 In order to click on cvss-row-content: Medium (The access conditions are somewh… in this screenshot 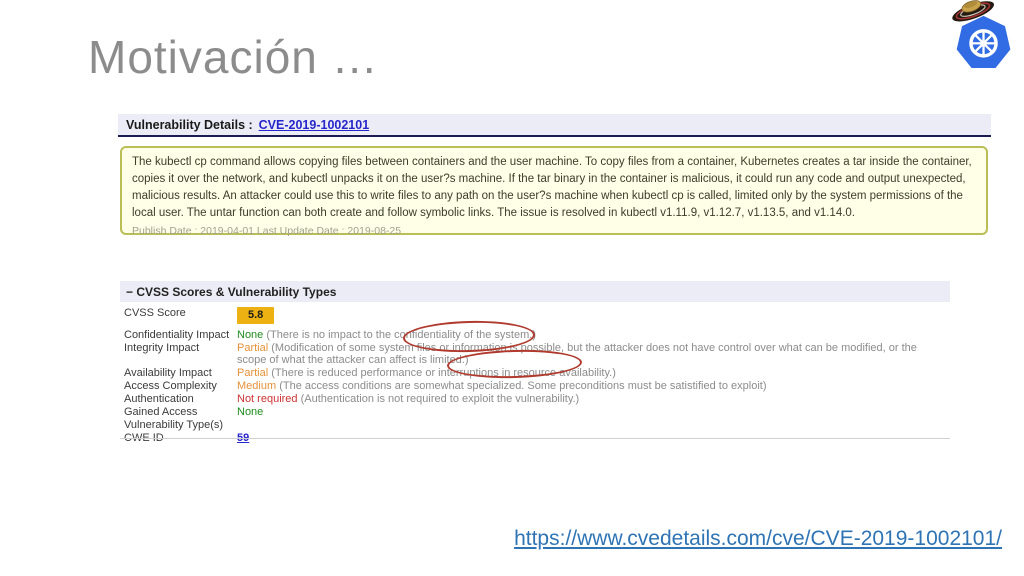, I will do `click(591, 386)`.